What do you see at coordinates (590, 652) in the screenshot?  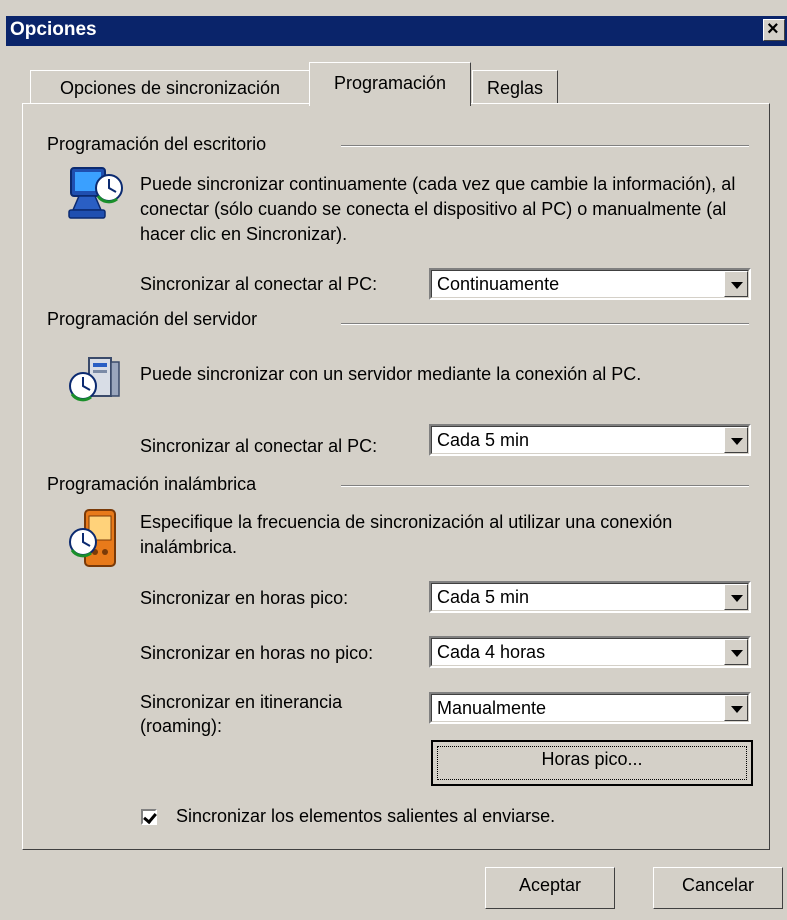 I see `offpeak-hours-select: Cada 4 horas` at bounding box center [590, 652].